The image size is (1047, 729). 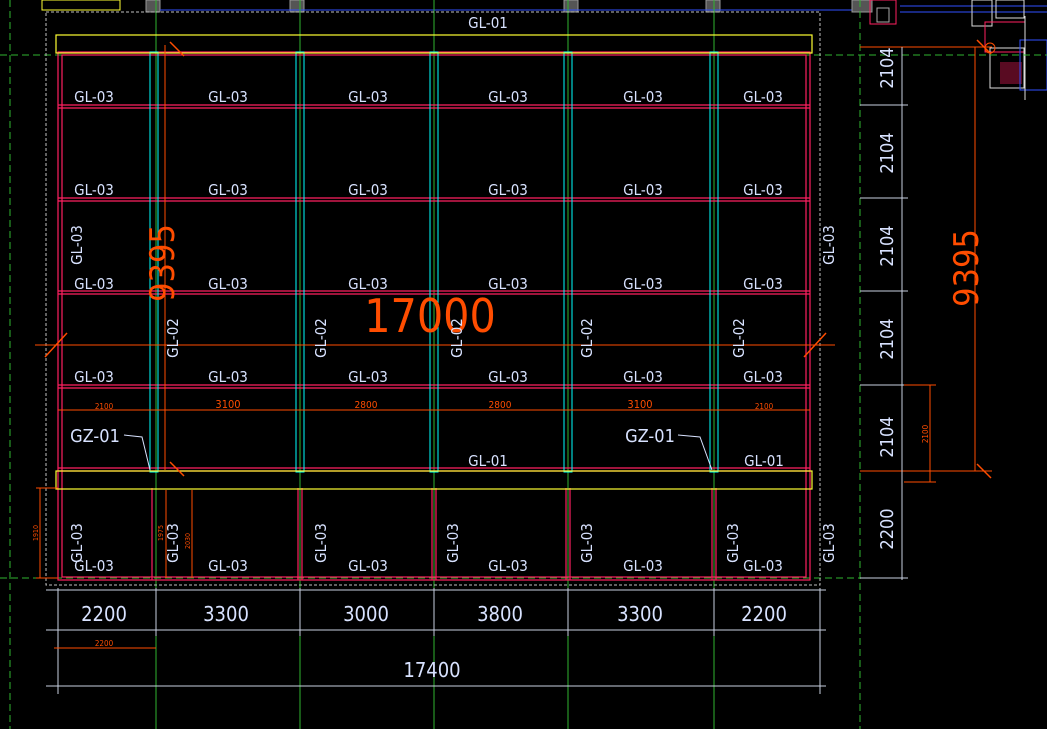 What do you see at coordinates (163, 263) in the screenshot?
I see `dim-9395-left: 9395` at bounding box center [163, 263].